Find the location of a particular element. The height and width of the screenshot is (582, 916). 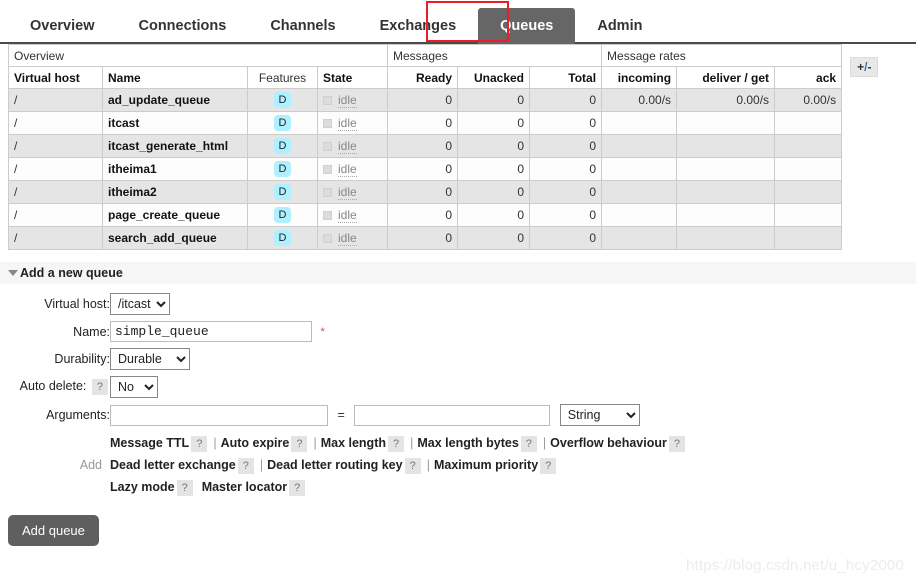

col-ack: ack is located at coordinates (808, 77).